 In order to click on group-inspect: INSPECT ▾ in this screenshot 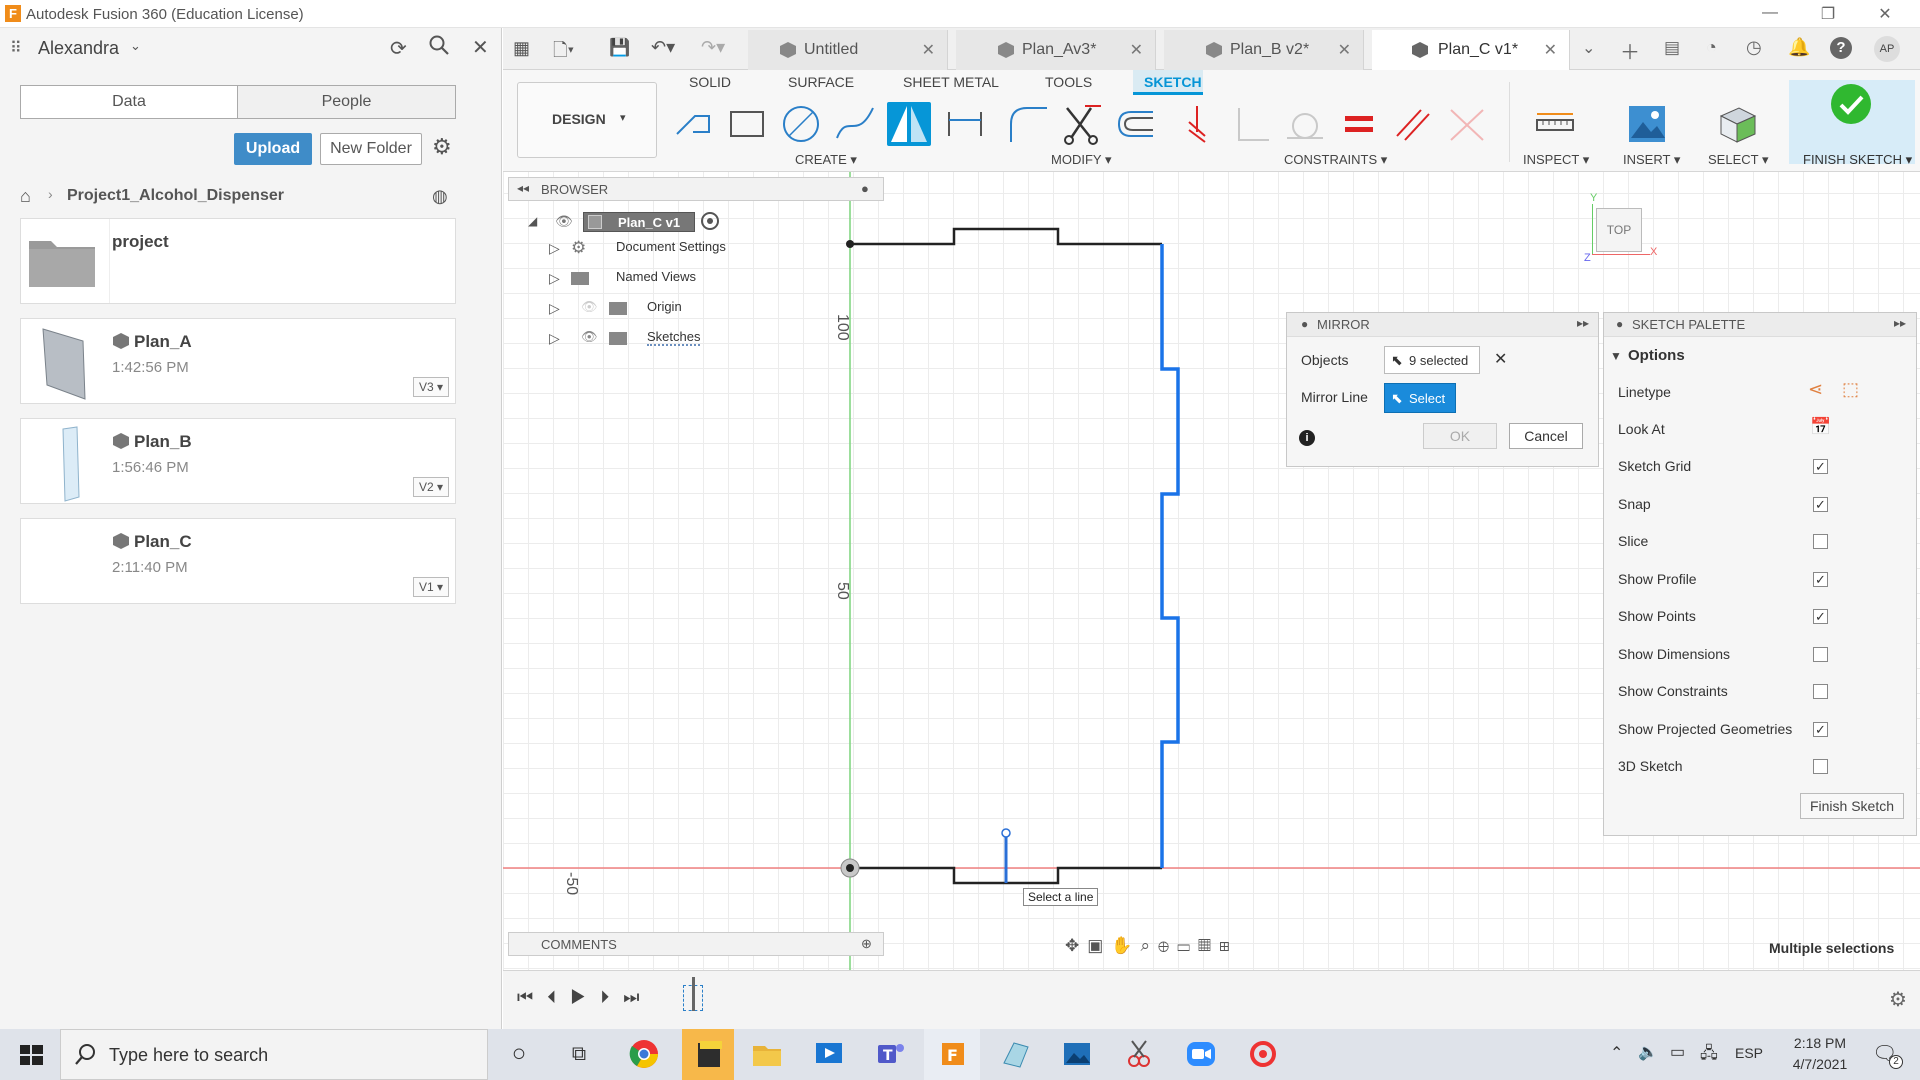, I will do `click(1556, 160)`.